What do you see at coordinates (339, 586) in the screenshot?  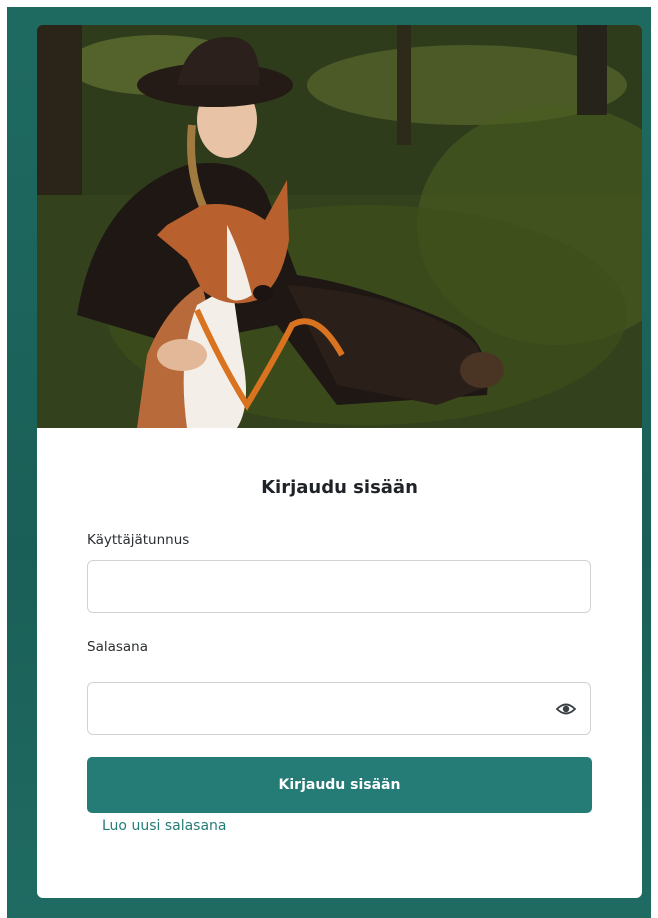 I see `username-field` at bounding box center [339, 586].